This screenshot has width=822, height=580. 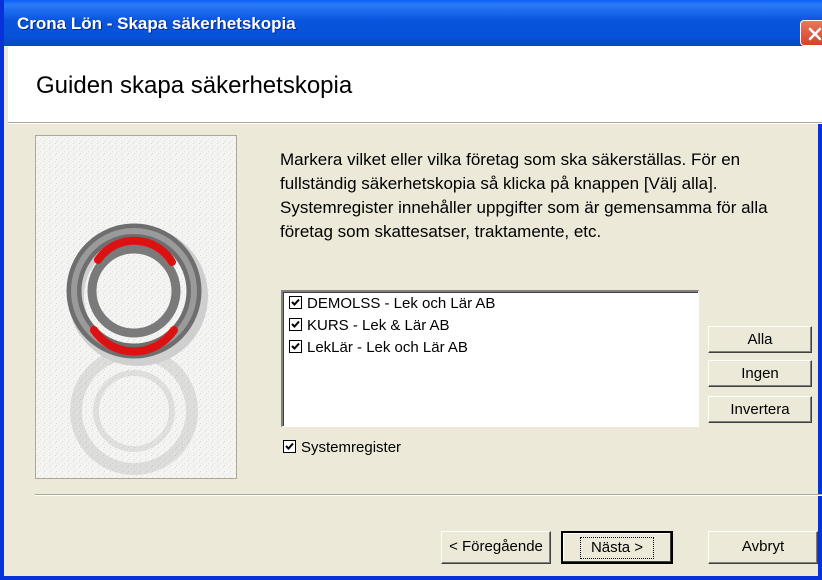 I want to click on header-divider, so click(x=415, y=123).